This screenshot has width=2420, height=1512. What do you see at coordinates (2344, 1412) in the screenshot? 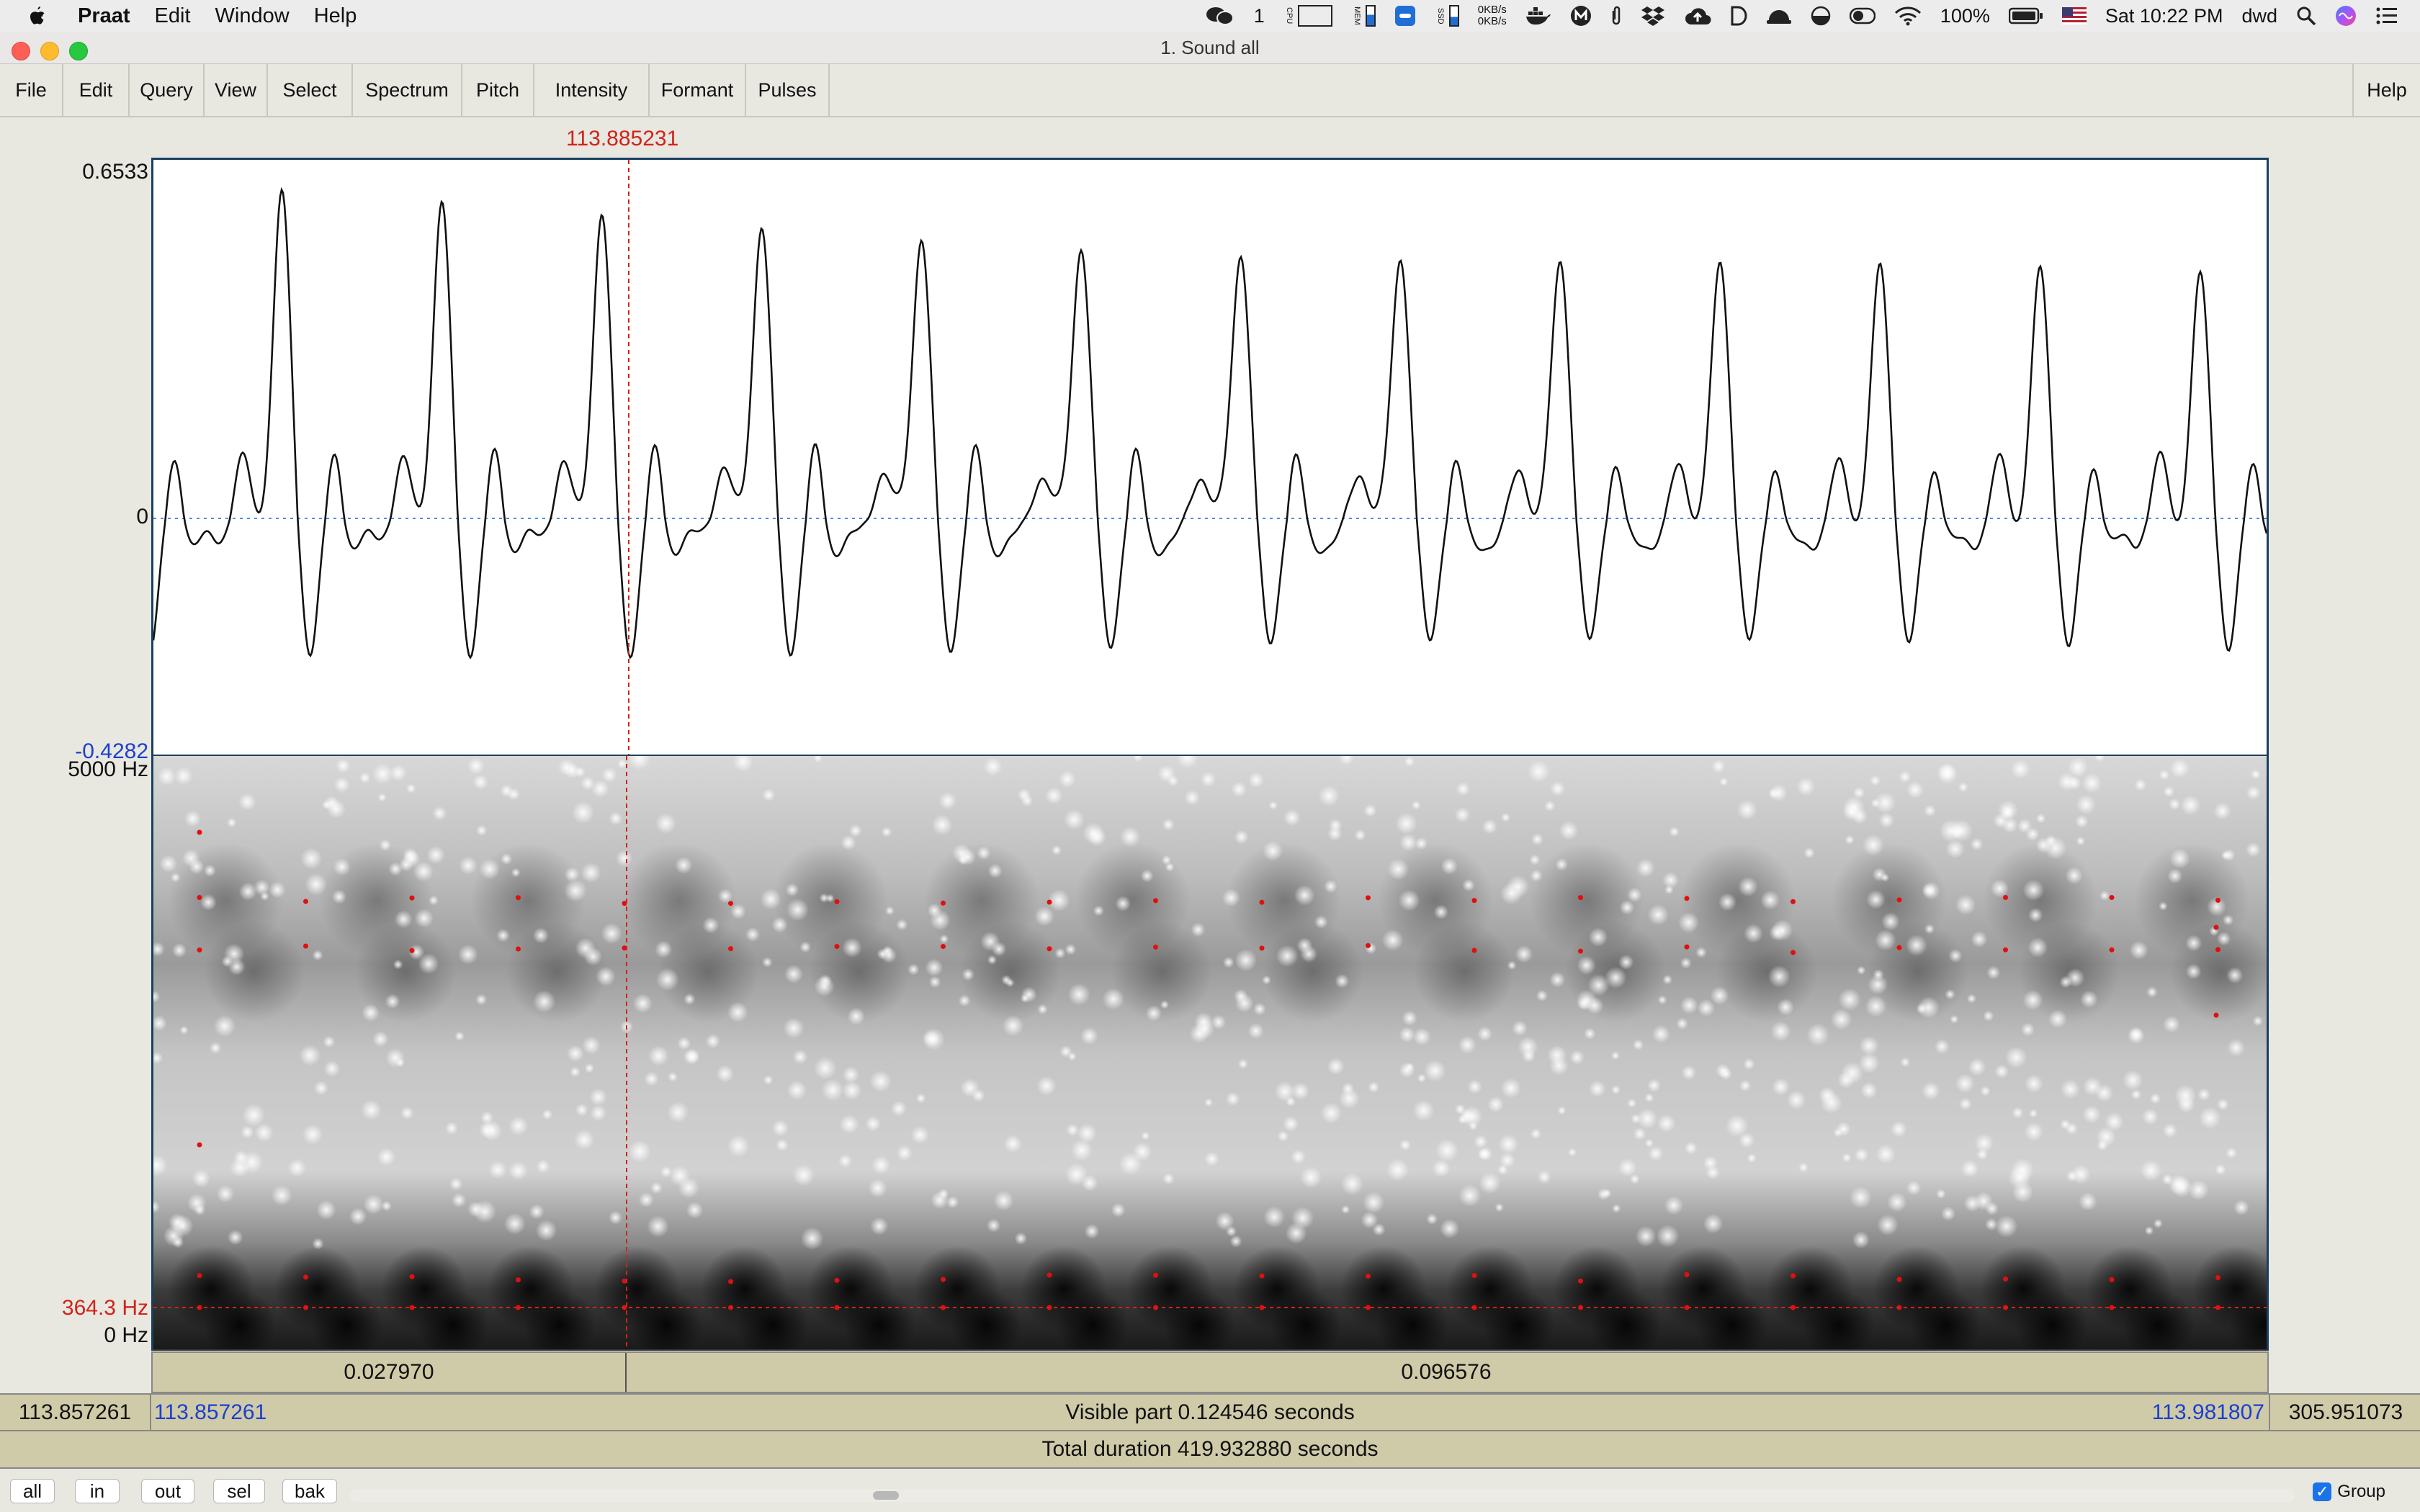
I see `window-end-time: 305.951073` at bounding box center [2344, 1412].